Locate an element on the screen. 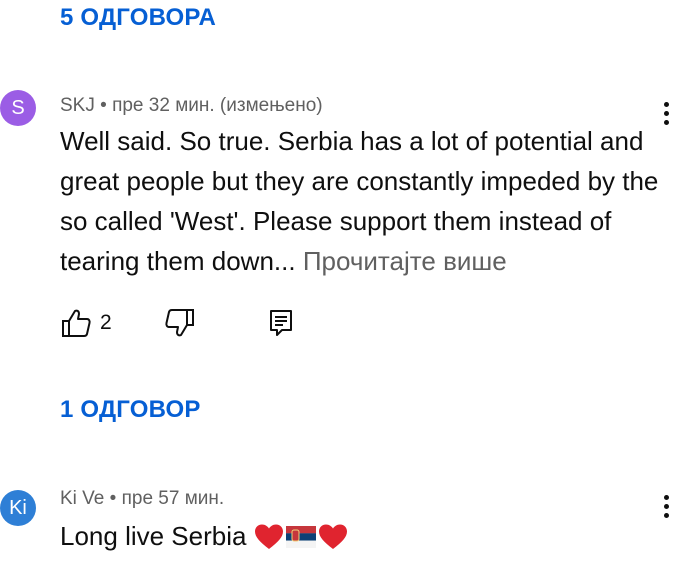 The width and height of the screenshot is (685, 584). author-name: Ki Ve is located at coordinates (82, 498).